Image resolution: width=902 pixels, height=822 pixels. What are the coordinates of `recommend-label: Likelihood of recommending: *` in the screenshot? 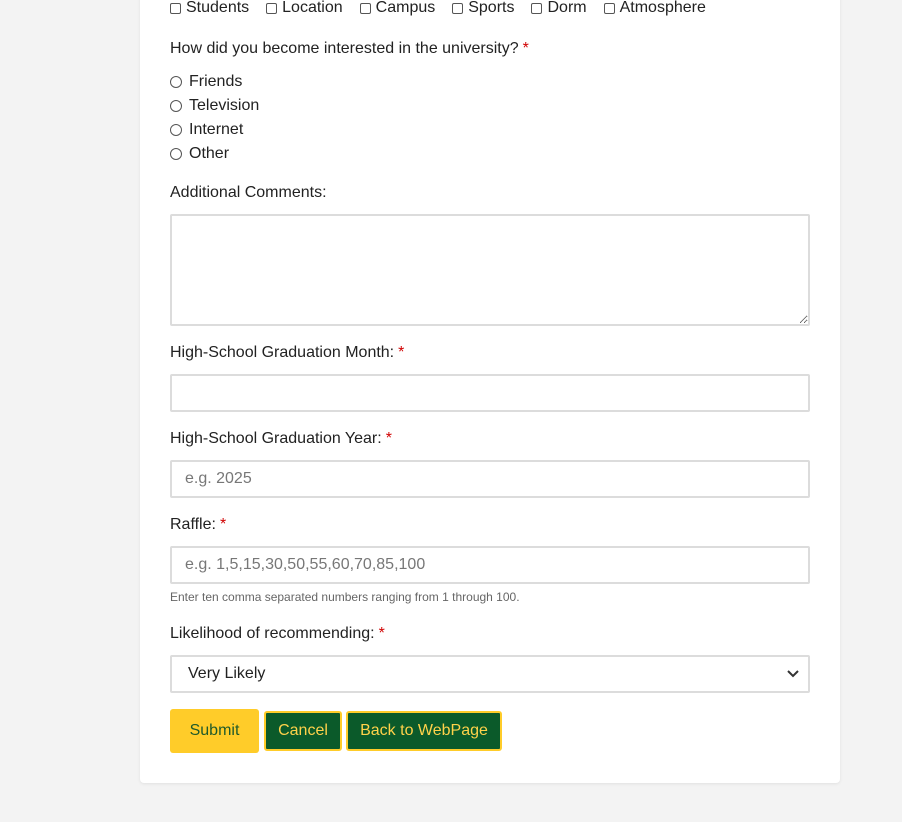 It's located at (277, 634).